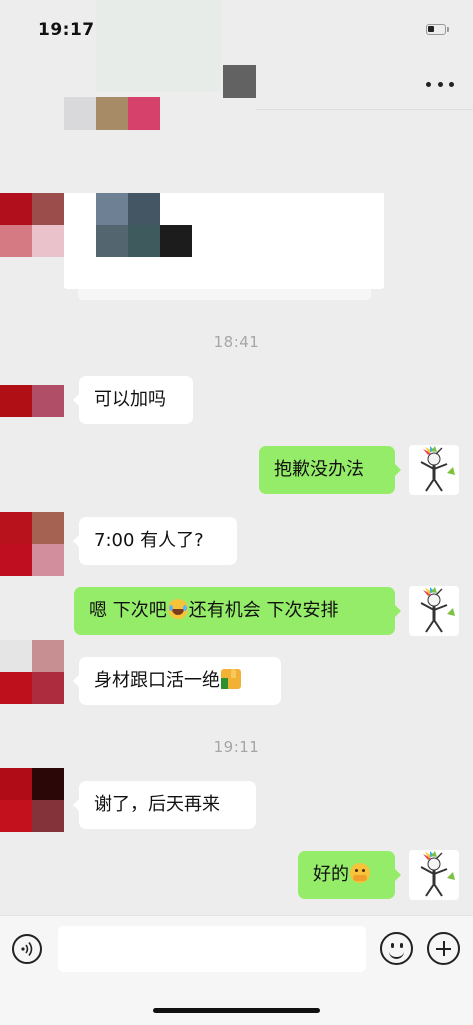 This screenshot has width=473, height=1025. Describe the element at coordinates (236, 342) in the screenshot. I see `timestamp: 18:41` at that location.